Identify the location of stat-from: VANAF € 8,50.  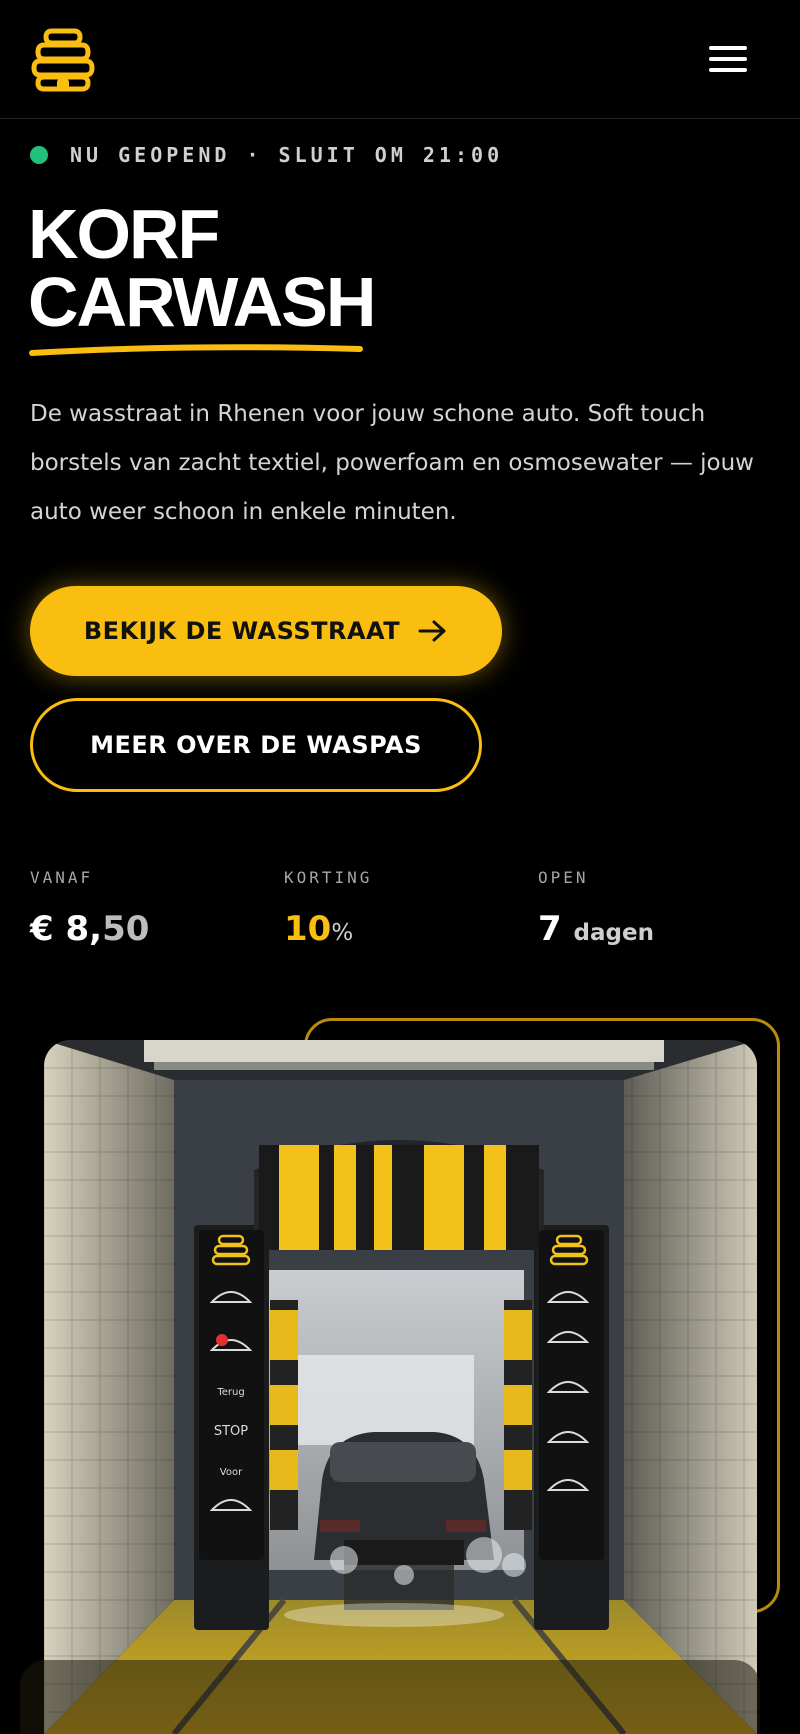
(89, 908).